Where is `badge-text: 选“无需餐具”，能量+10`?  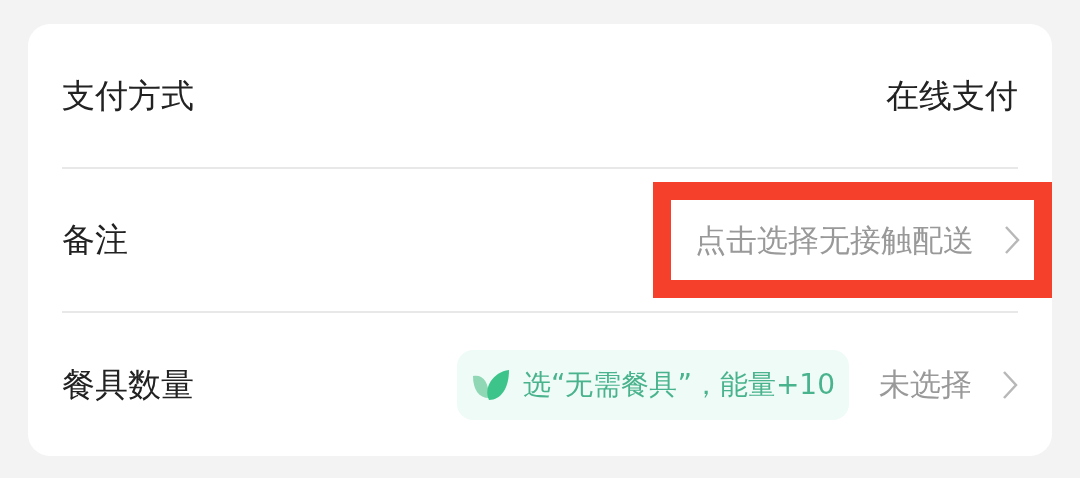
badge-text: 选“无需餐具”，能量+10 is located at coordinates (678, 384).